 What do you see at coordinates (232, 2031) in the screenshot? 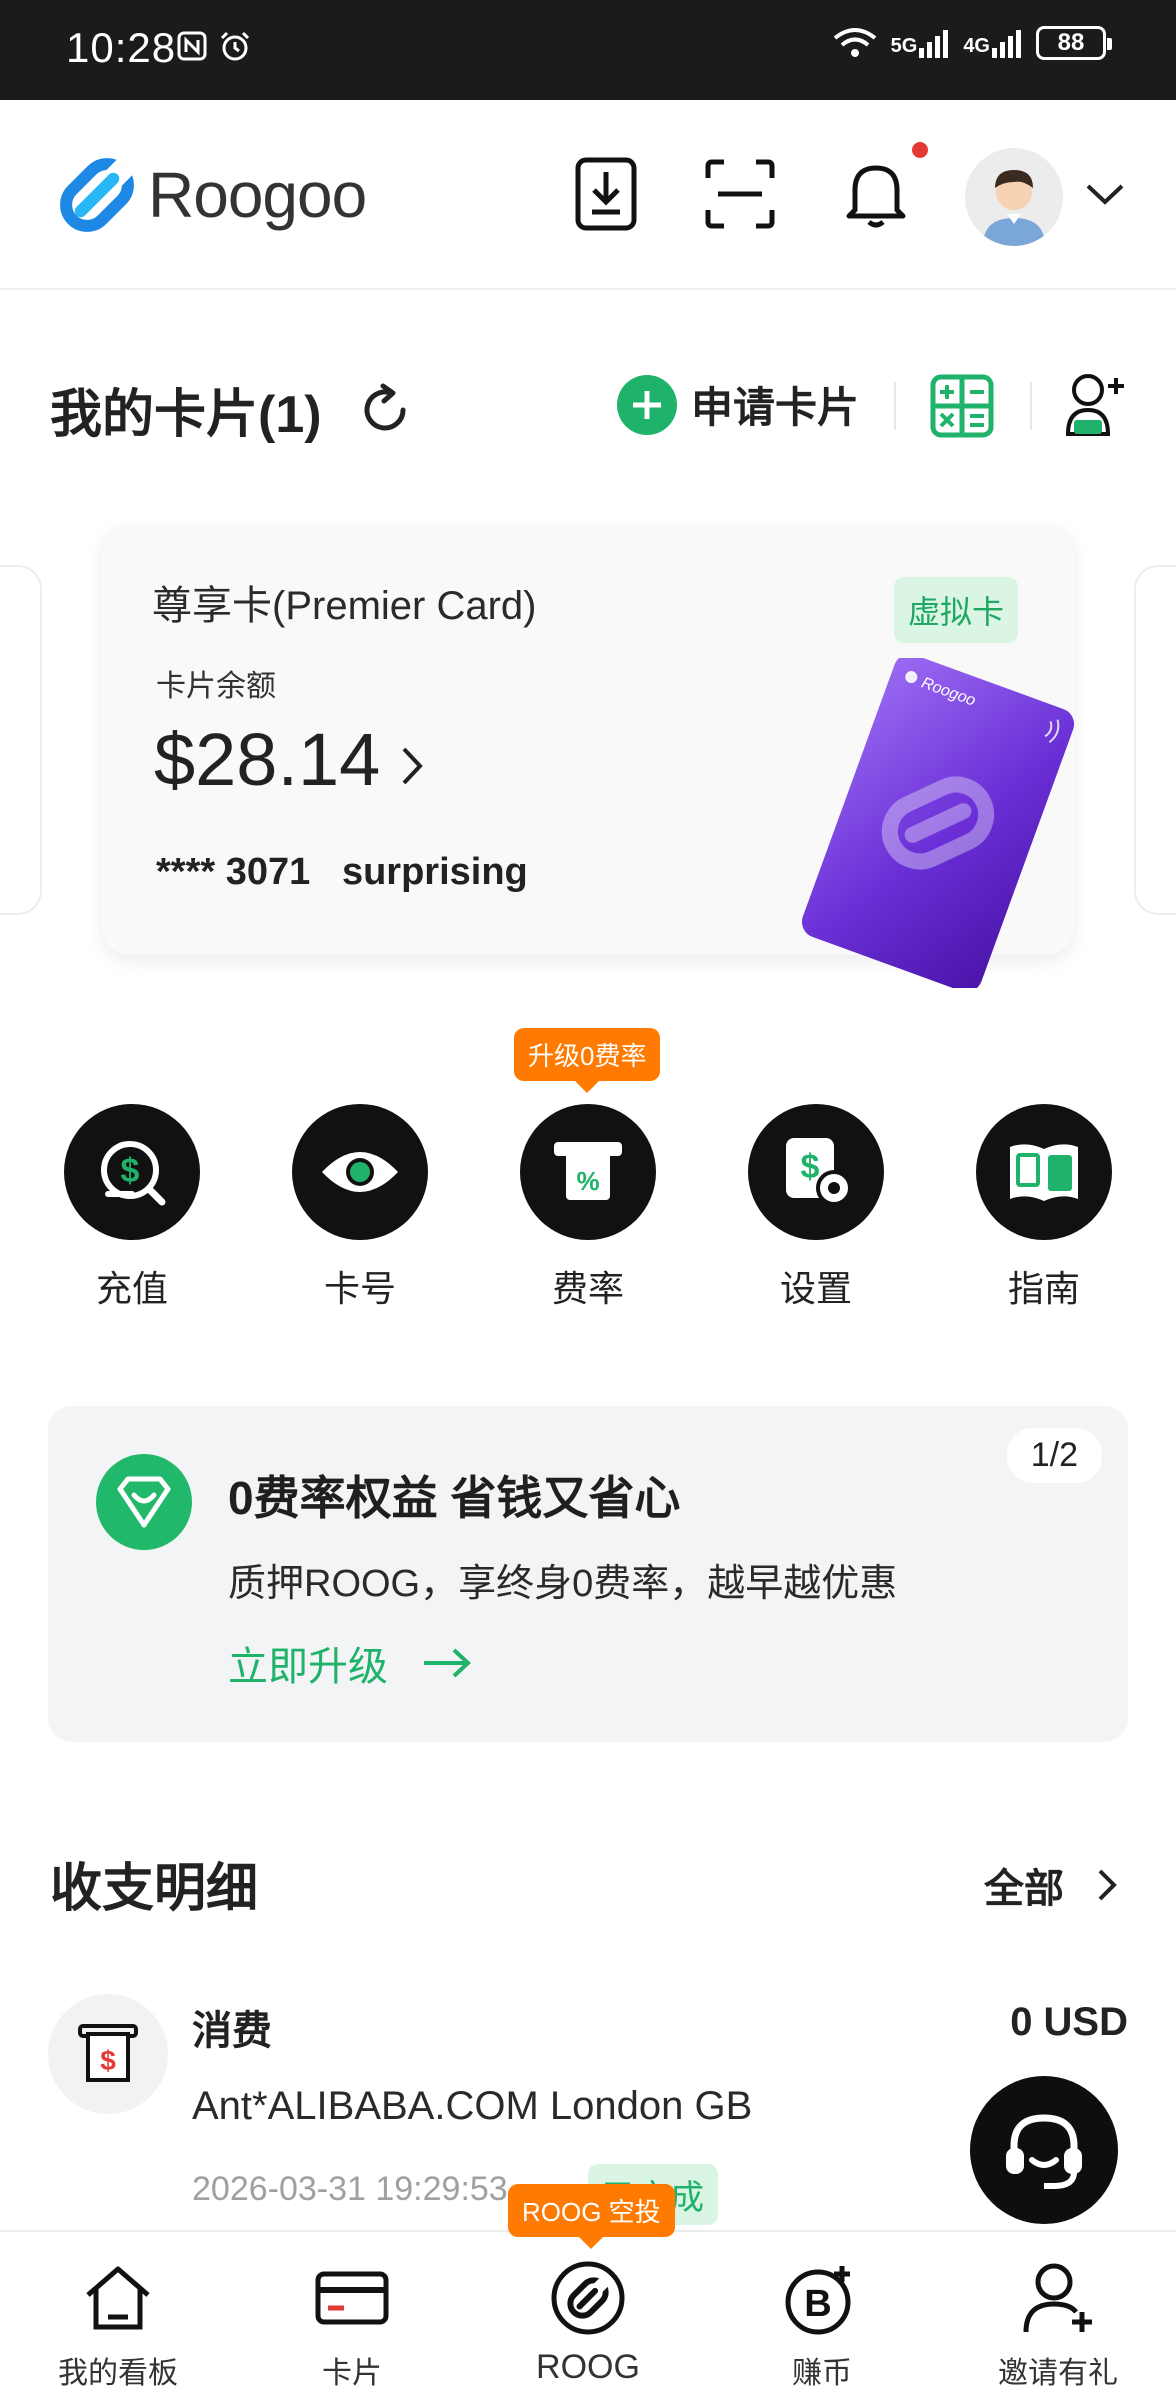
I see `transaction-type: 消费` at bounding box center [232, 2031].